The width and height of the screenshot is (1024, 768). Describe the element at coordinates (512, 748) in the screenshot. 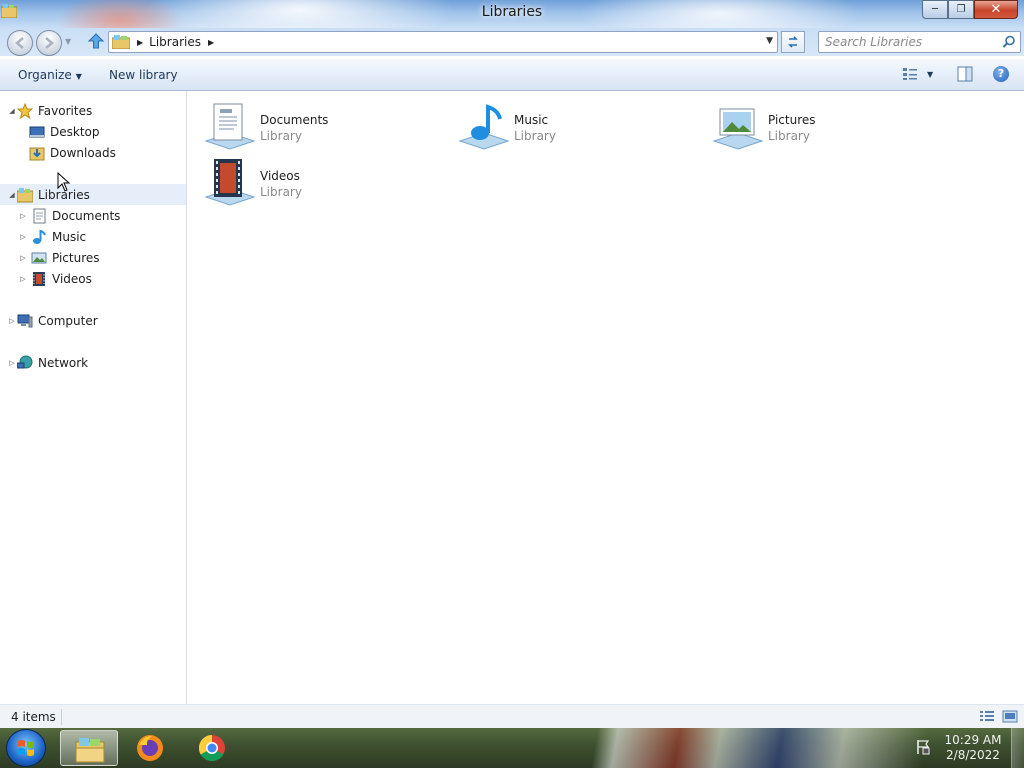

I see `taskbar: 10:29 AM 2/8/2022` at that location.